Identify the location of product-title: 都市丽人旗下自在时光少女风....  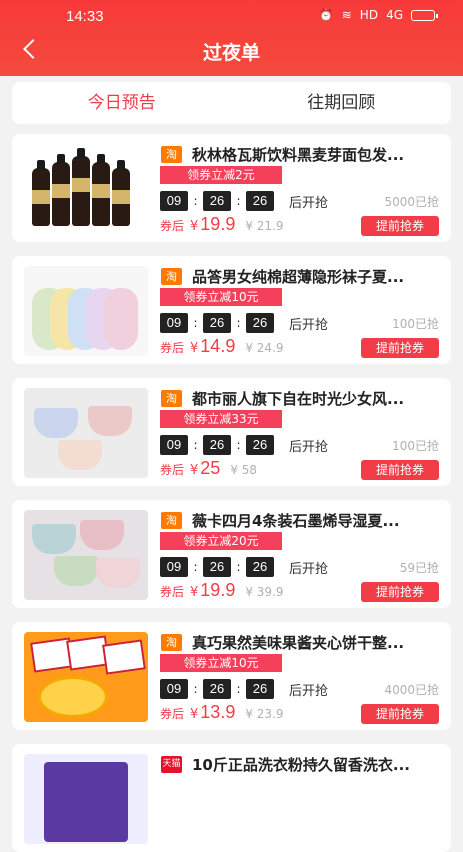
(316, 398).